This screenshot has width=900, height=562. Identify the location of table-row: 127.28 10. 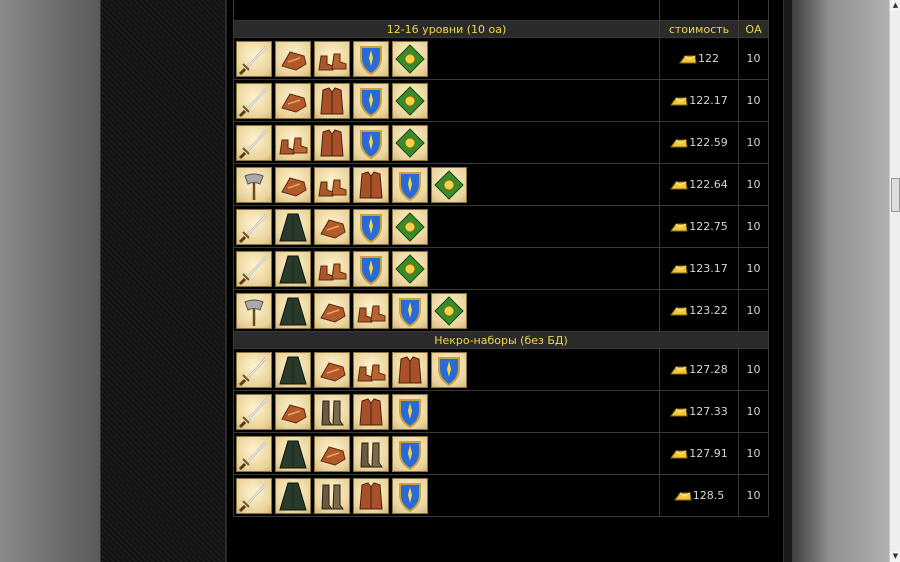
(501, 369).